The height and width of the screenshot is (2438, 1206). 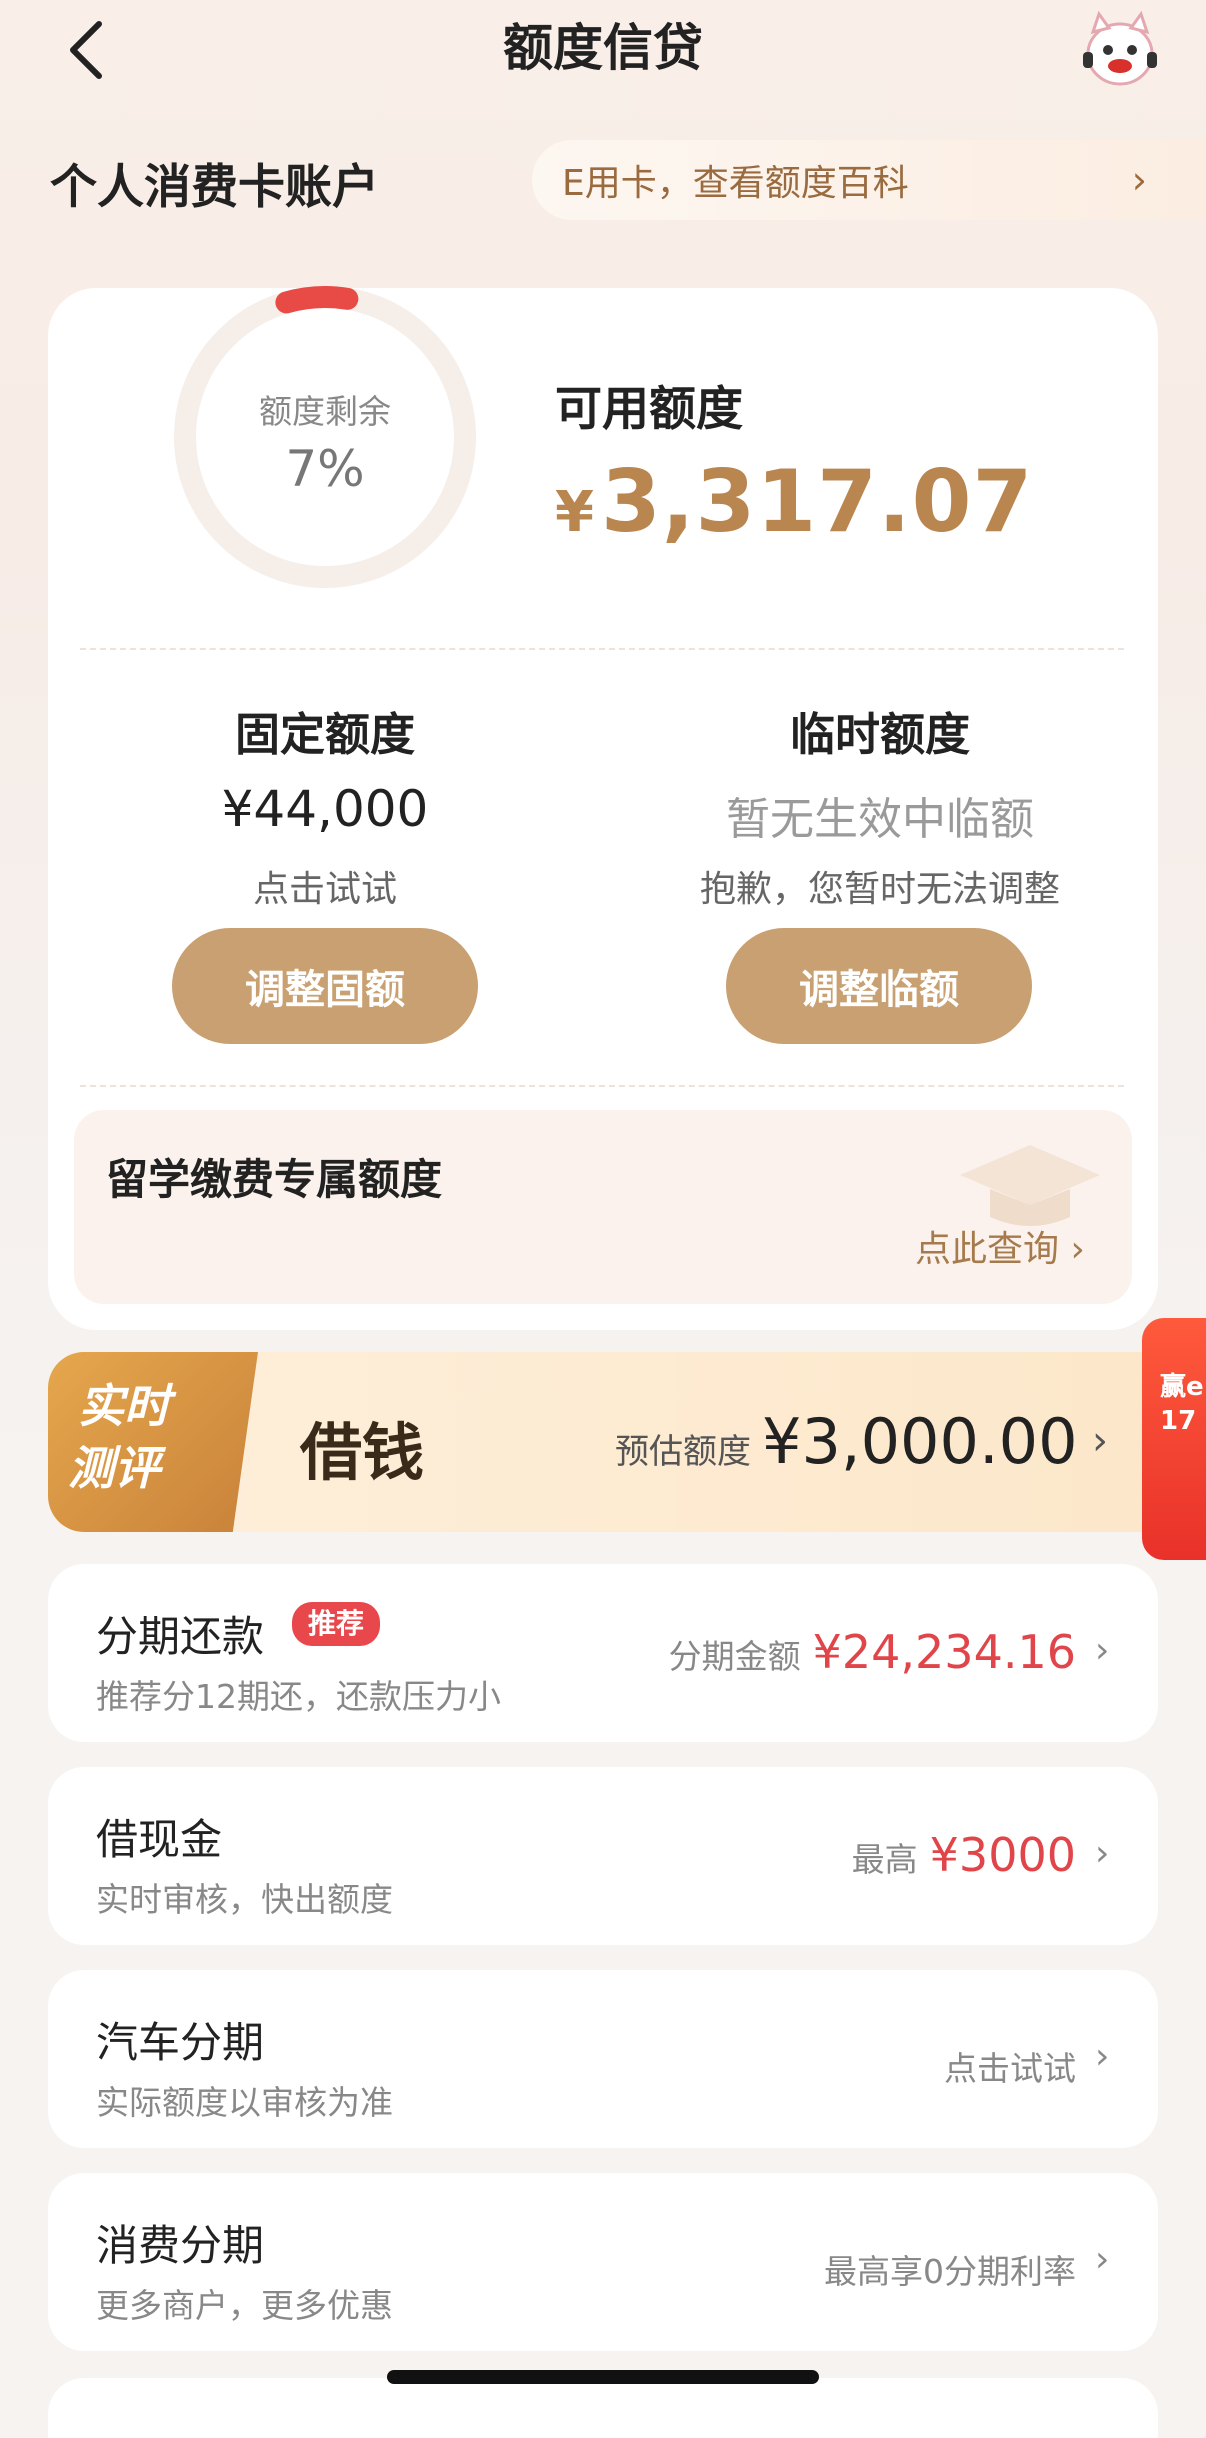 I want to click on list-item-title: 借现金, so click(x=159, y=1839).